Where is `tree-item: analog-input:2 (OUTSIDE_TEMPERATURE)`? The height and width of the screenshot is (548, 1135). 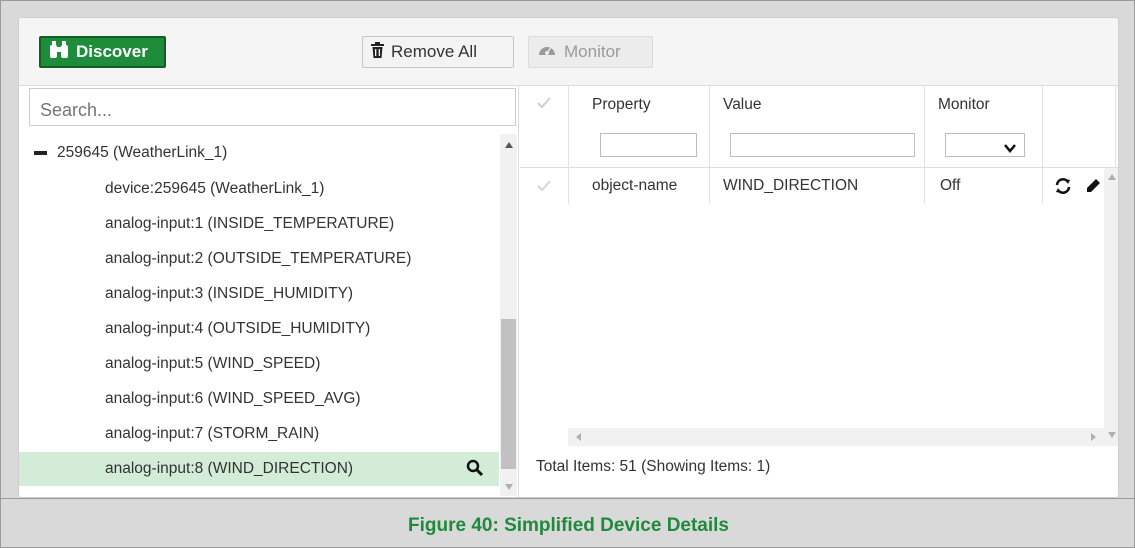 tree-item: analog-input:2 (OUTSIDE_TEMPERATURE) is located at coordinates (259, 259).